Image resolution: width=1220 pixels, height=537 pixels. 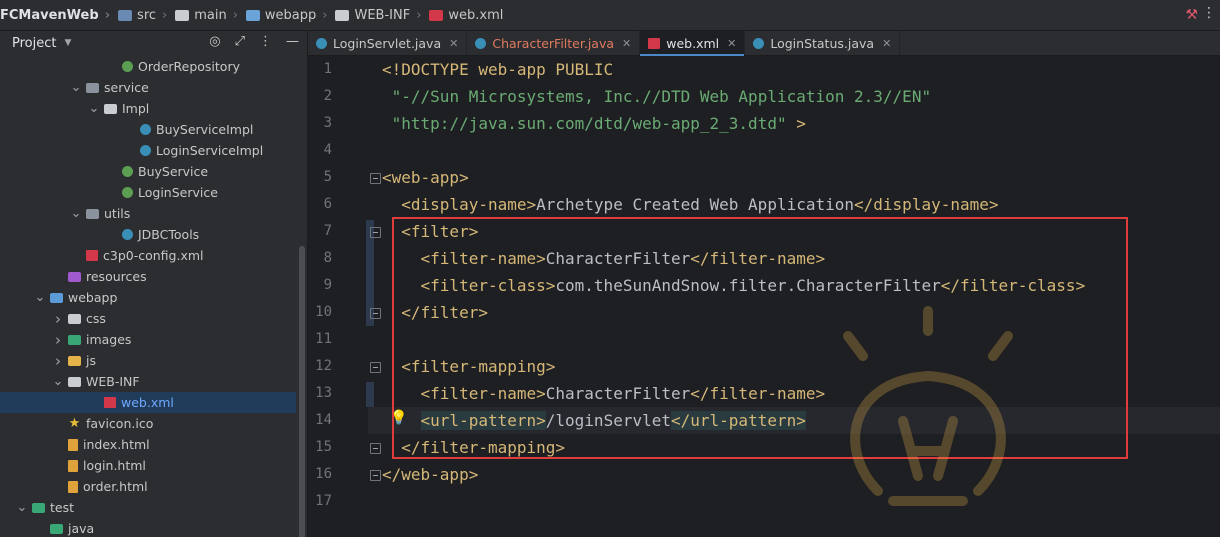 What do you see at coordinates (693, 43) in the screenshot?
I see `editor-tab: web.xml ✕` at bounding box center [693, 43].